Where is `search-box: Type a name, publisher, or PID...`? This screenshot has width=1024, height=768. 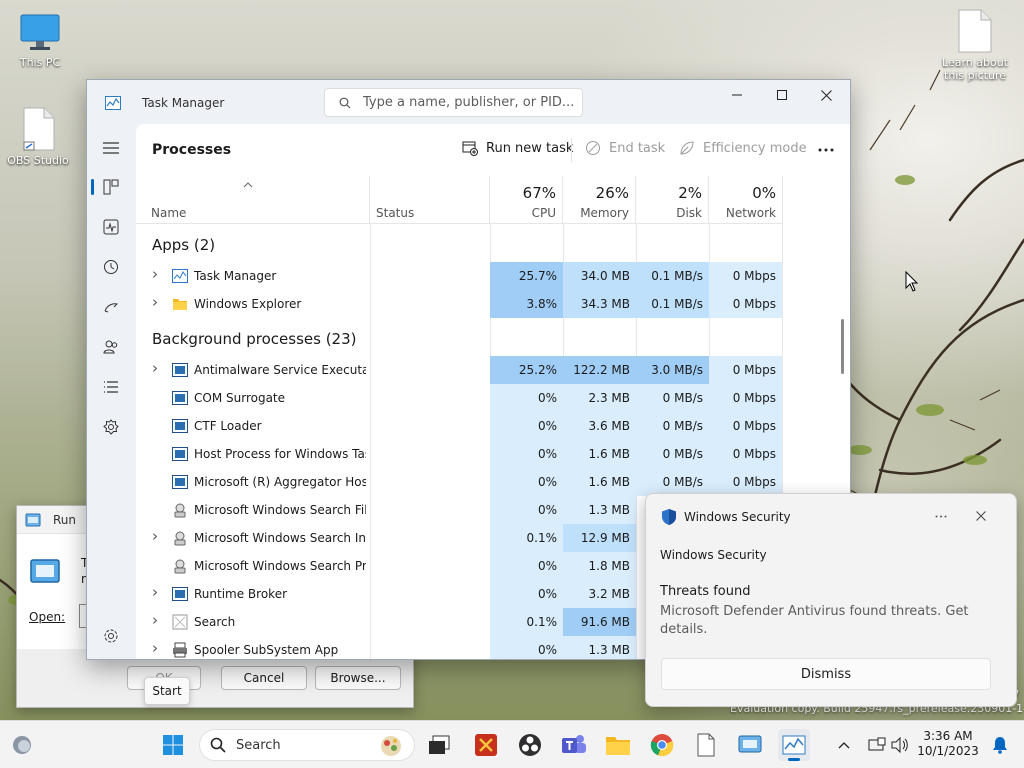 search-box: Type a name, publisher, or PID... is located at coordinates (453, 102).